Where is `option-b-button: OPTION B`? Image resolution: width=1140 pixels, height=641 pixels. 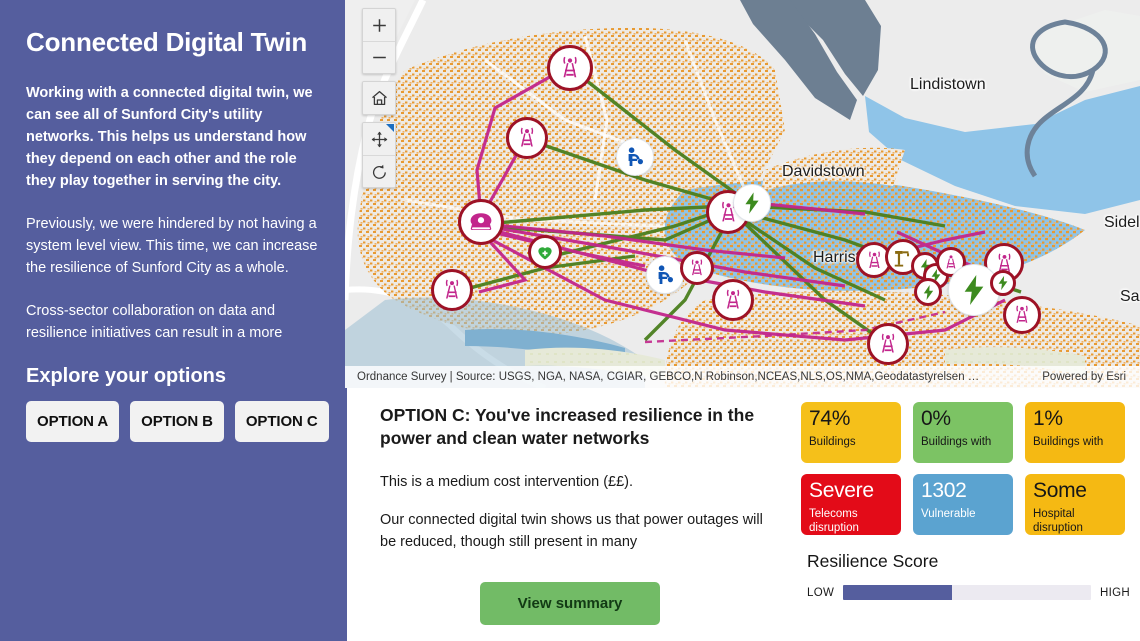 option-b-button: OPTION B is located at coordinates (177, 422).